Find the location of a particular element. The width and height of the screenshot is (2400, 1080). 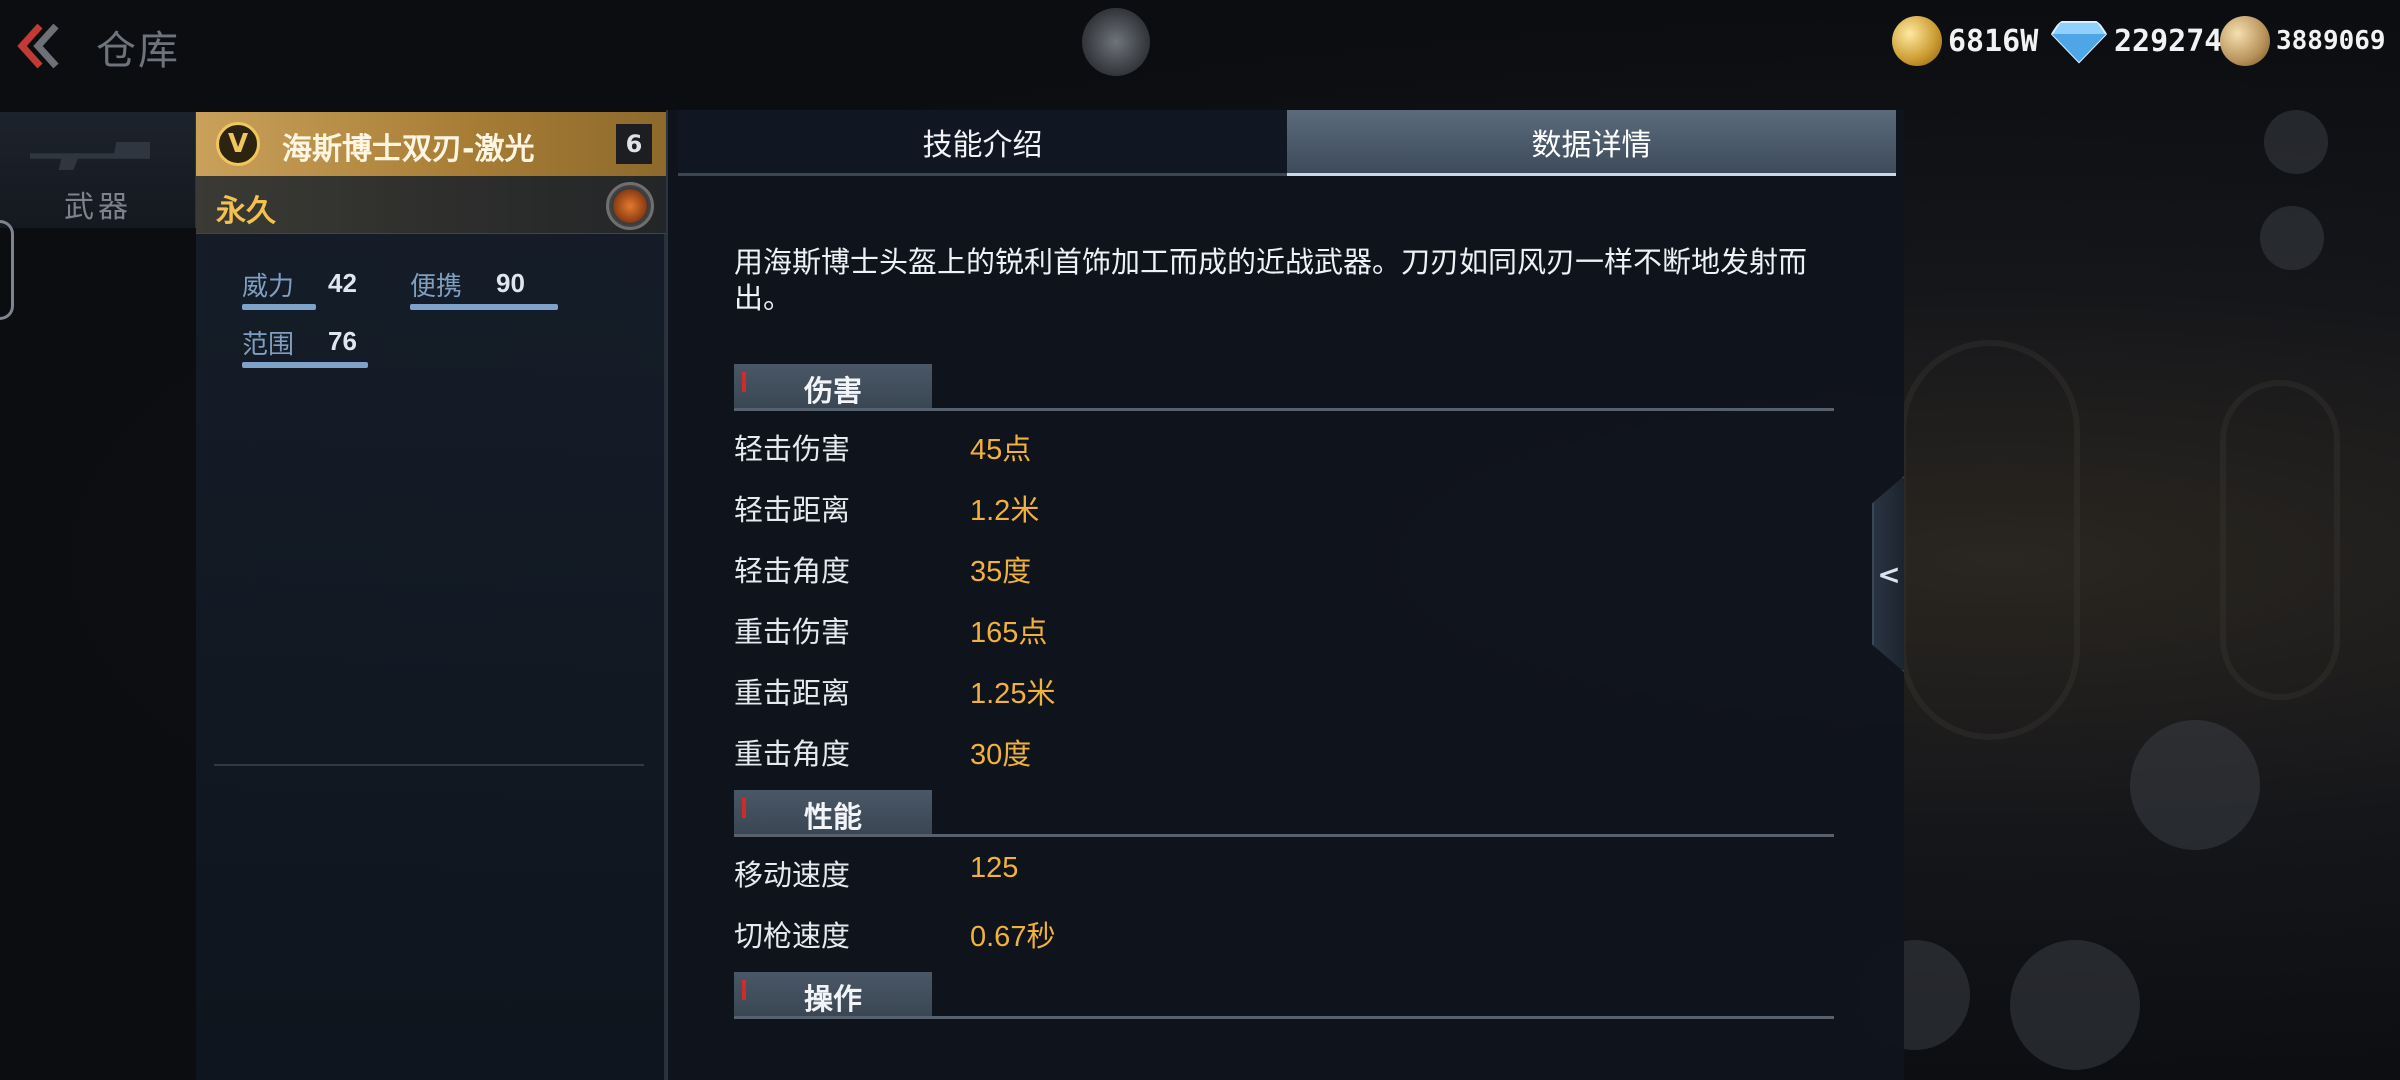

row-key: 移动速度 is located at coordinates (792, 875).